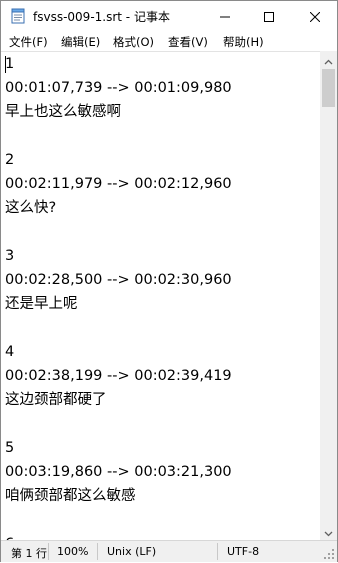 Image resolution: width=338 pixels, height=563 pixels. Describe the element at coordinates (118, 472) in the screenshot. I see `text-line: 00:03:19,860 --> 00:03:21,300` at that location.